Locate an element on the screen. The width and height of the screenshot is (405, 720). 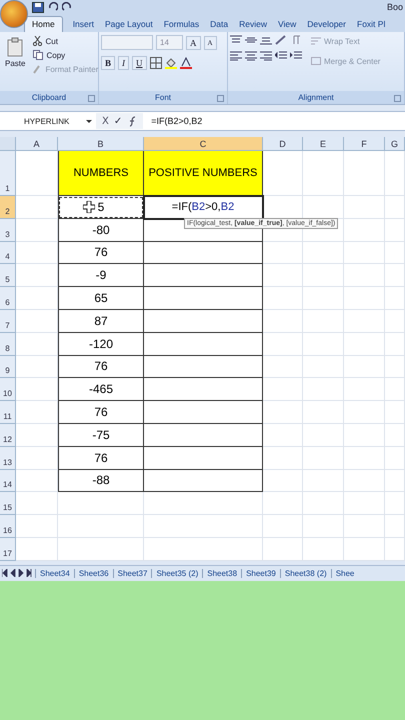
sheet-tab: Sheet38 (2) is located at coordinates (305, 573).